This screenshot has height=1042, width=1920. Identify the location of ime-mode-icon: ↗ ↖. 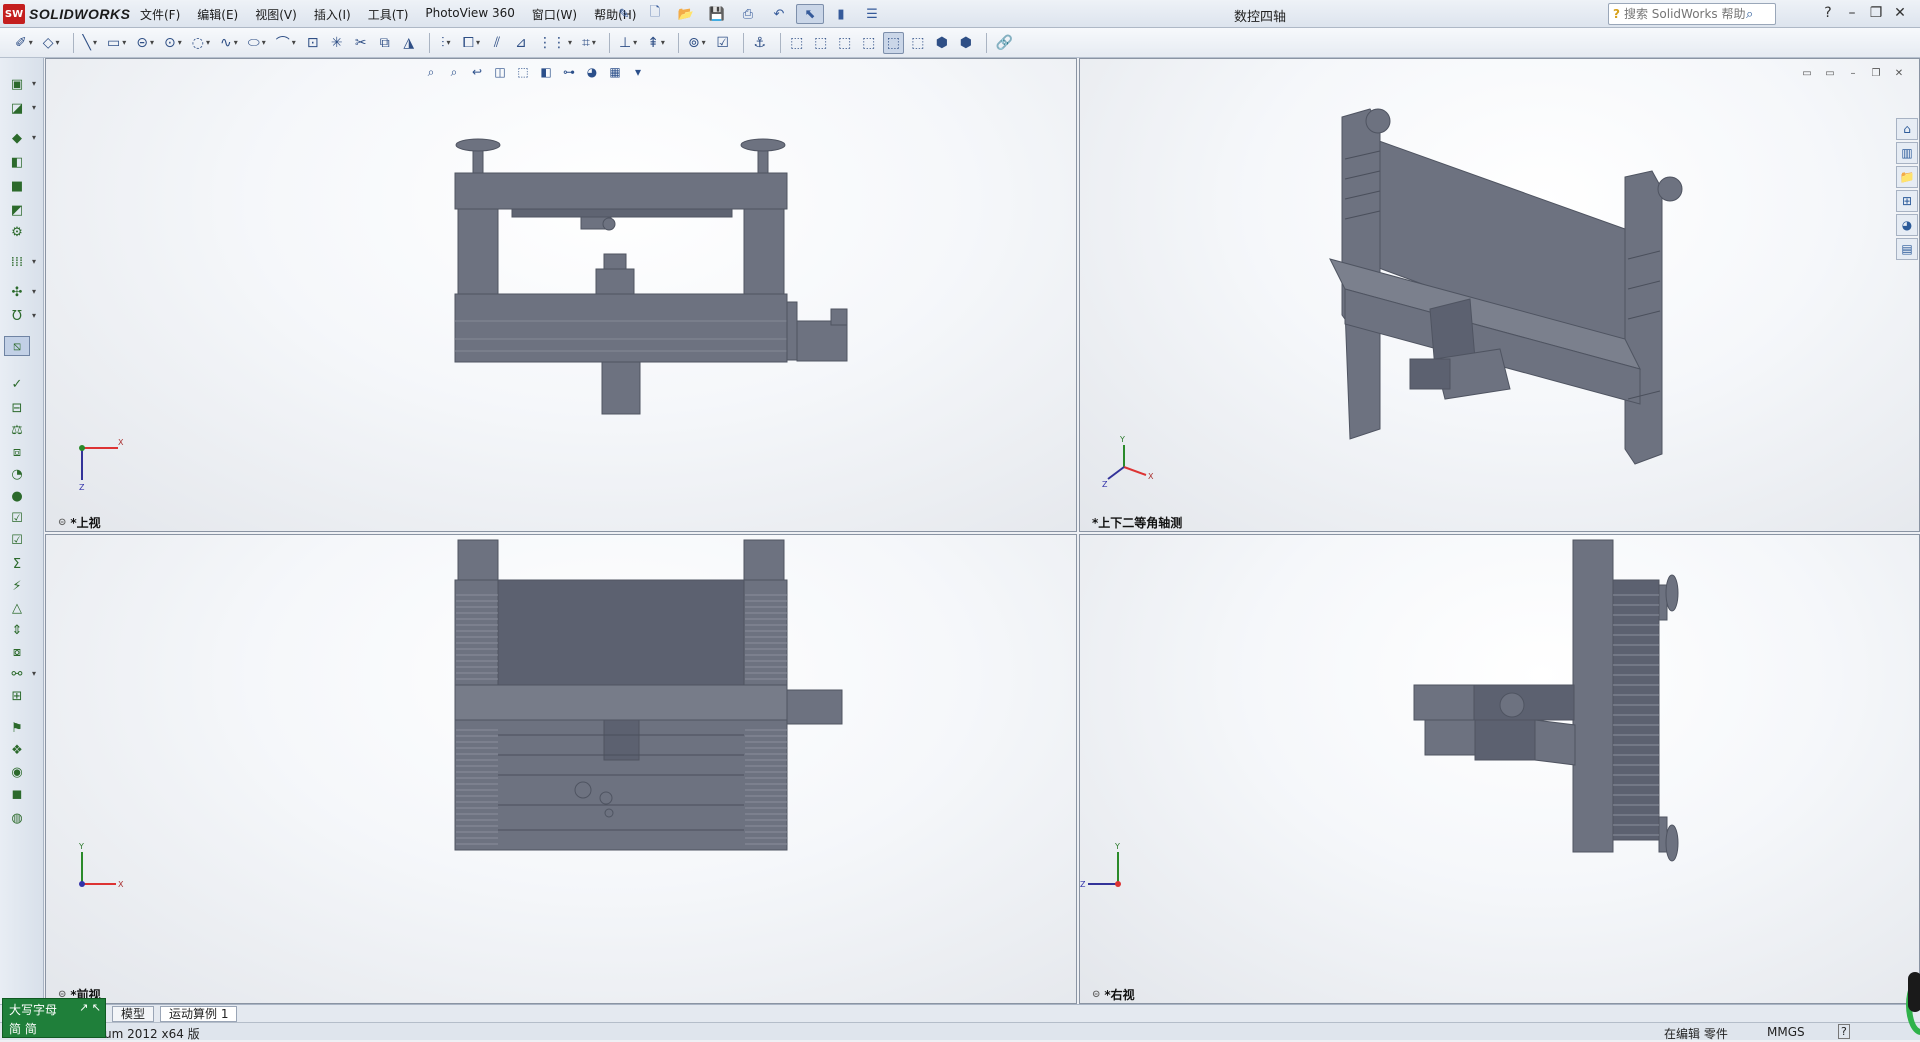
(90, 1007).